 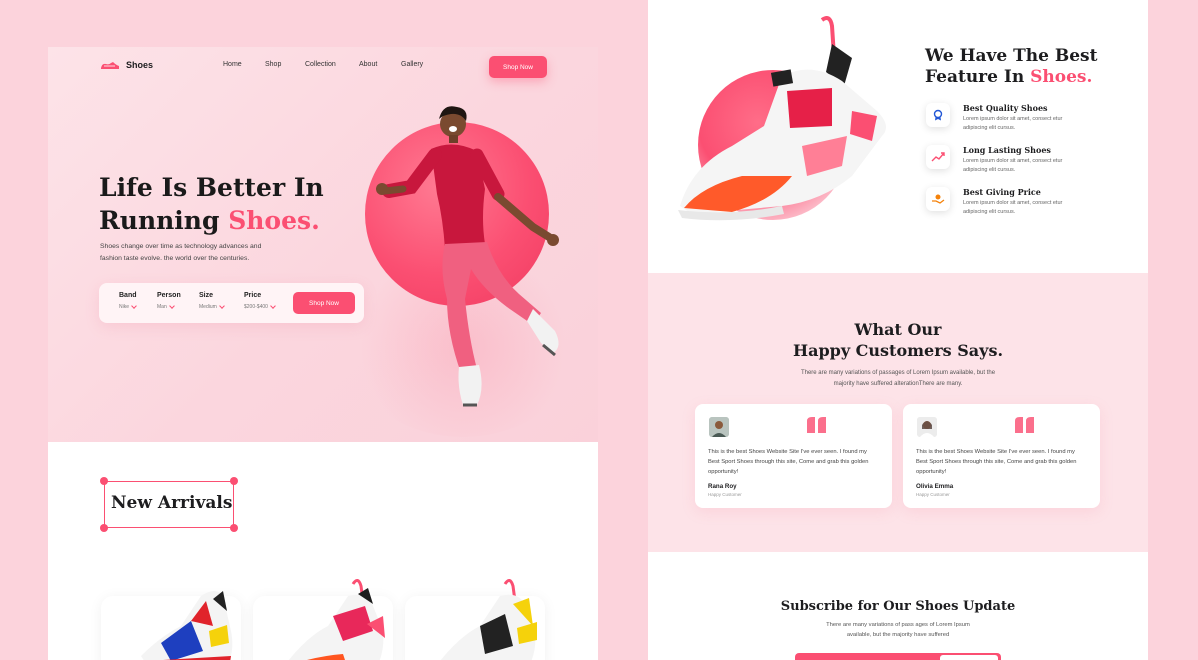 What do you see at coordinates (320, 64) in the screenshot?
I see `nav-collection: Collection` at bounding box center [320, 64].